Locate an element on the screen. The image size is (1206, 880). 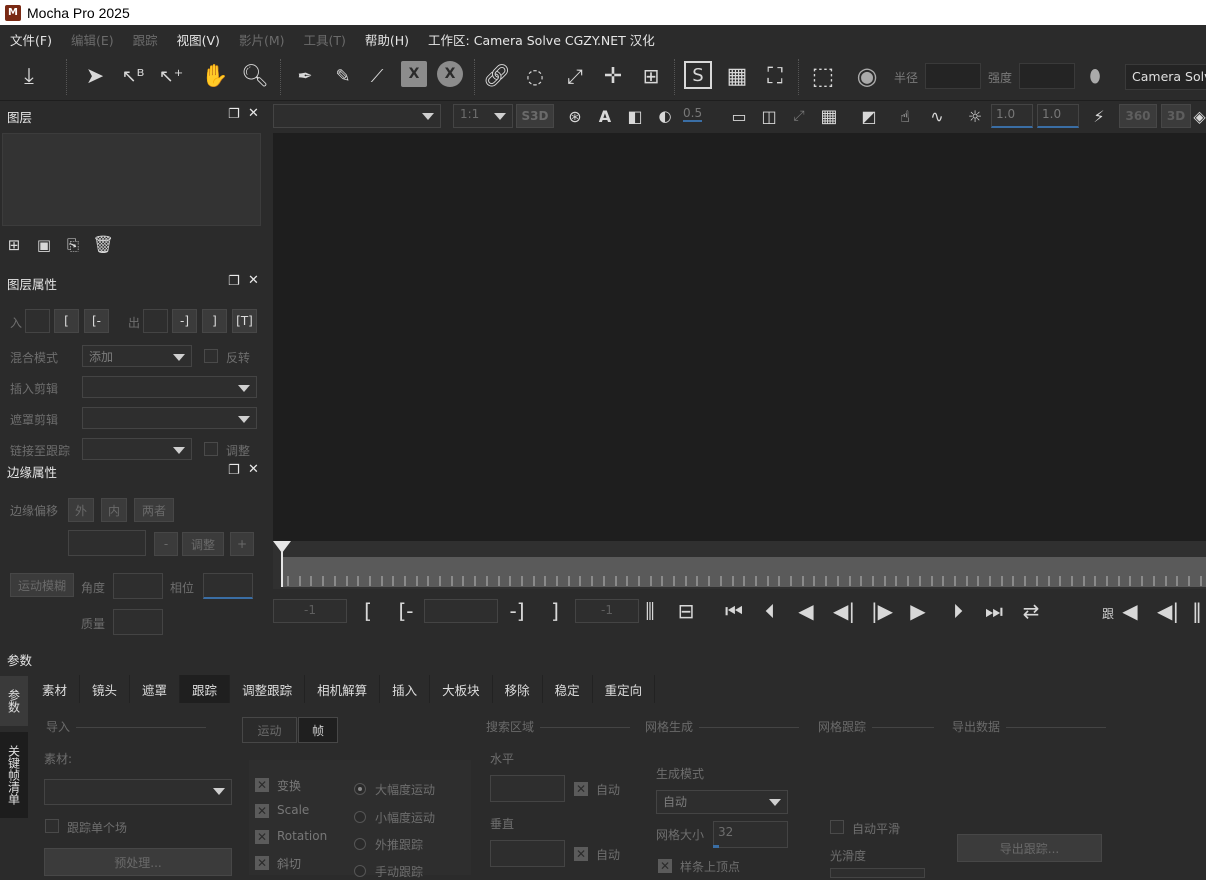
text-overlay-icon: A is located at coordinates (605, 116).